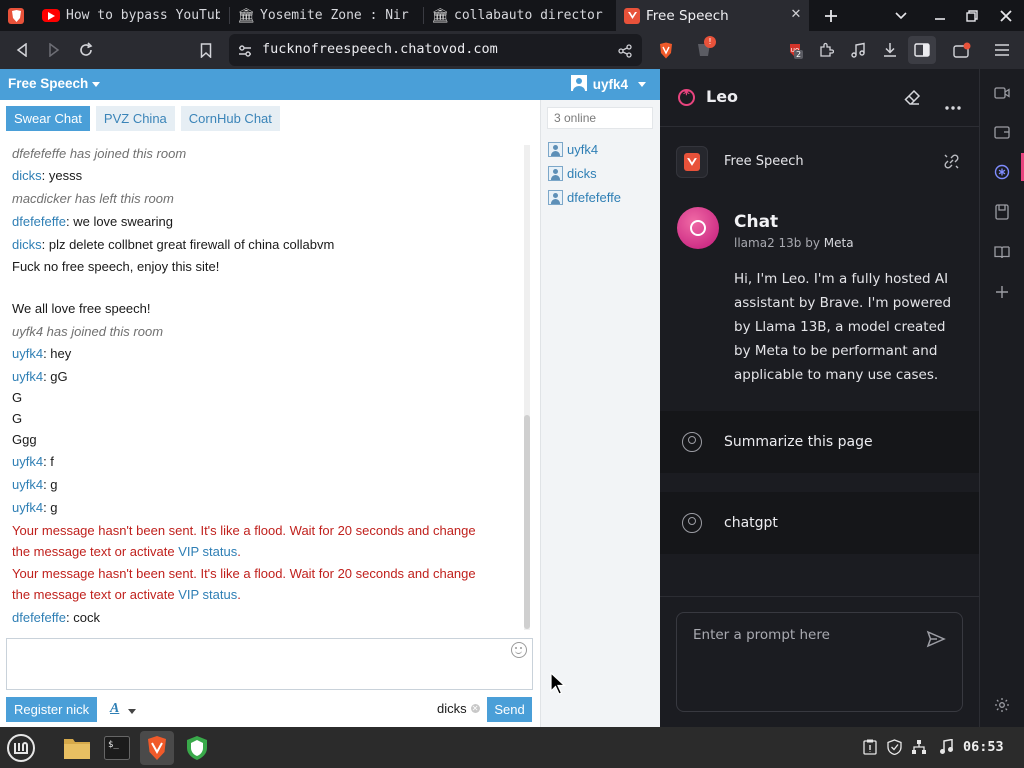 The height and width of the screenshot is (768, 1024). What do you see at coordinates (819, 523) in the screenshot?
I see `leo-suggestion-chatgpt: chatgpt` at bounding box center [819, 523].